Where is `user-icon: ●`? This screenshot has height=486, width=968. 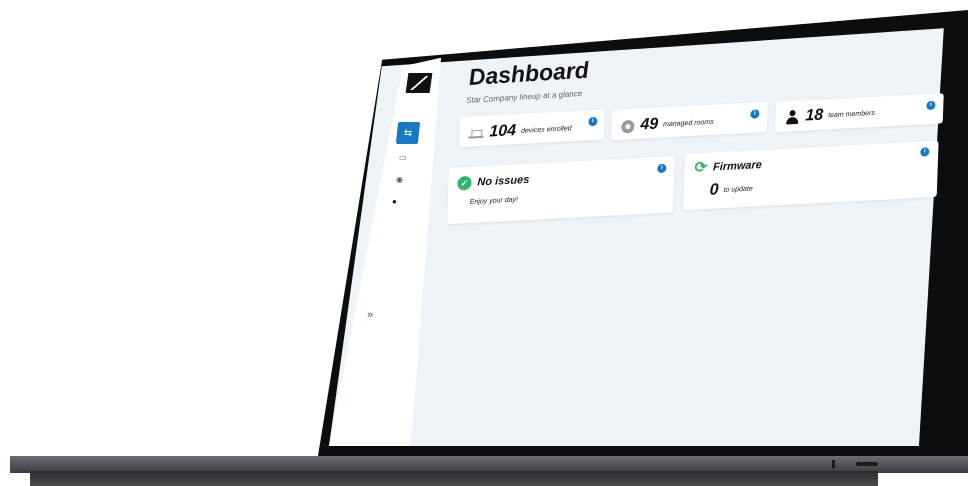
user-icon: ● is located at coordinates (394, 201).